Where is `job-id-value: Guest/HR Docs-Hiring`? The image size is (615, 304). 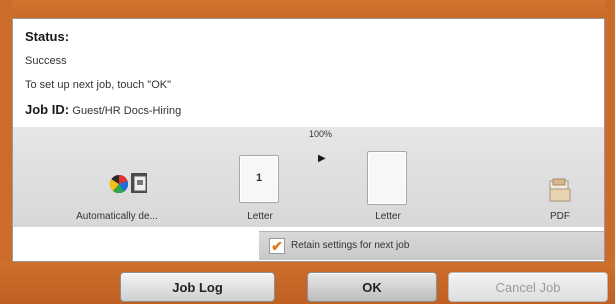 job-id-value: Guest/HR Docs-Hiring is located at coordinates (127, 111).